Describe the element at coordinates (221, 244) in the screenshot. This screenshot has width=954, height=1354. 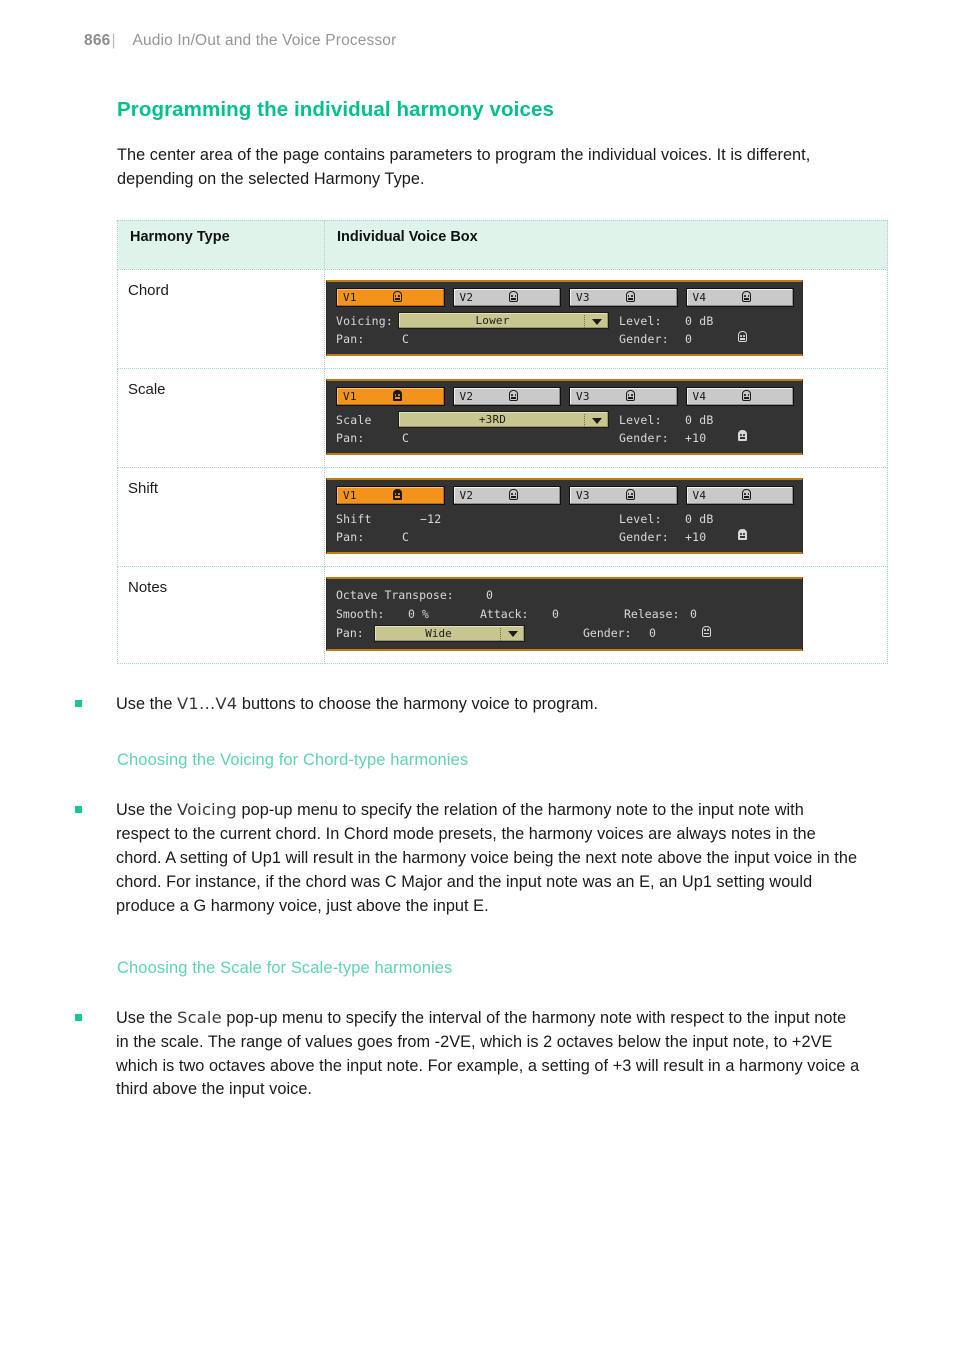
I see `column-header-harmony-type: Harmony Type` at that location.